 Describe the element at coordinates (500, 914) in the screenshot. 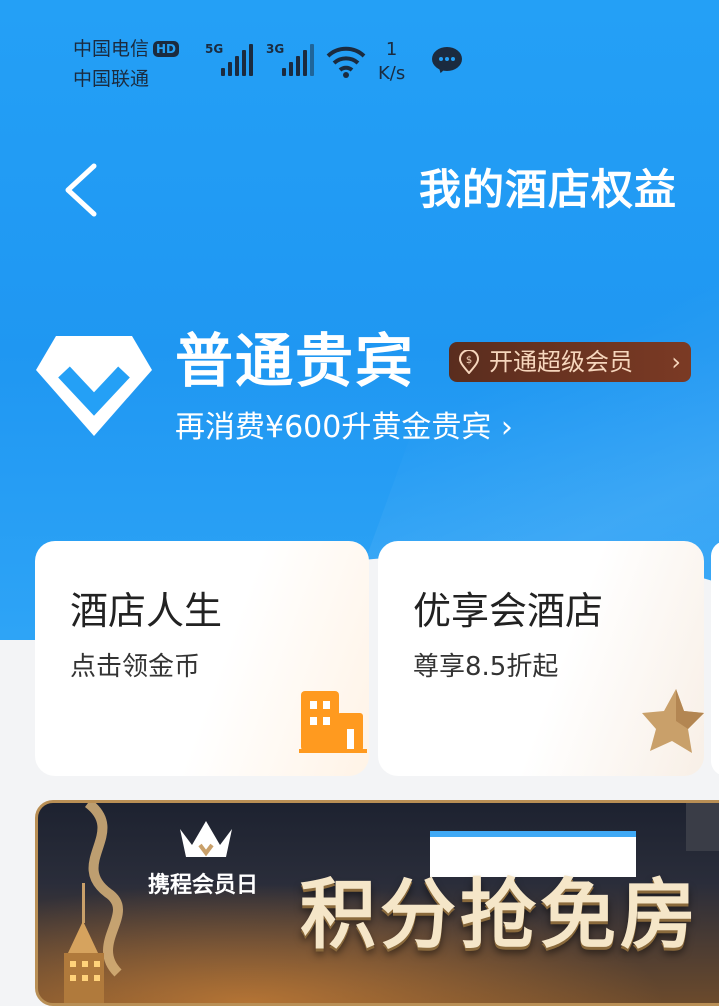

I see `banner-headline: 积分抢免房` at that location.